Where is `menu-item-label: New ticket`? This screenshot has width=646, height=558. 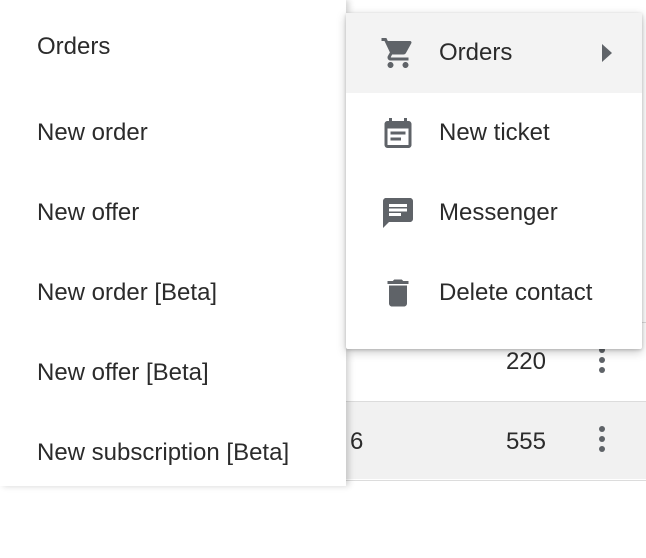
menu-item-label: New ticket is located at coordinates (494, 132).